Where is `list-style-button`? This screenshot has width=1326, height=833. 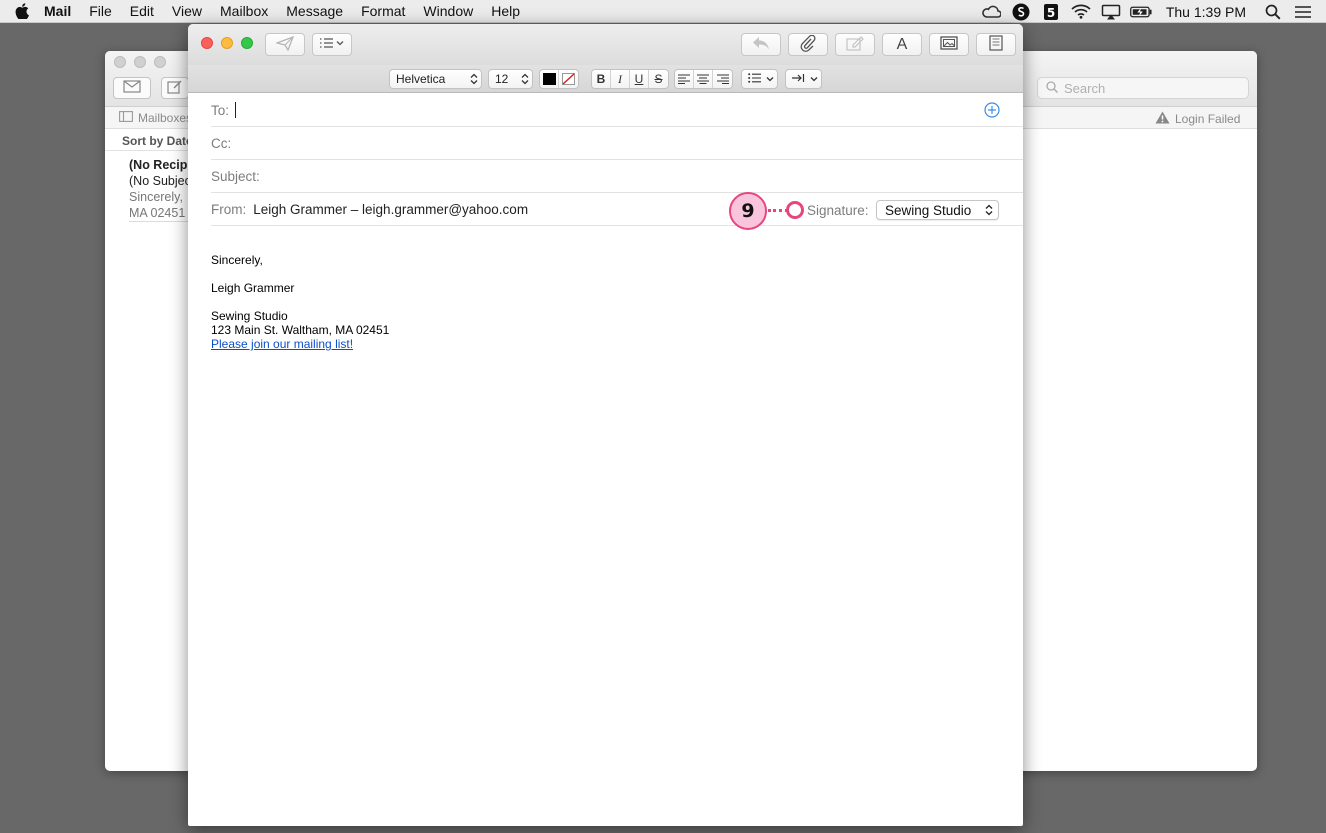 list-style-button is located at coordinates (759, 79).